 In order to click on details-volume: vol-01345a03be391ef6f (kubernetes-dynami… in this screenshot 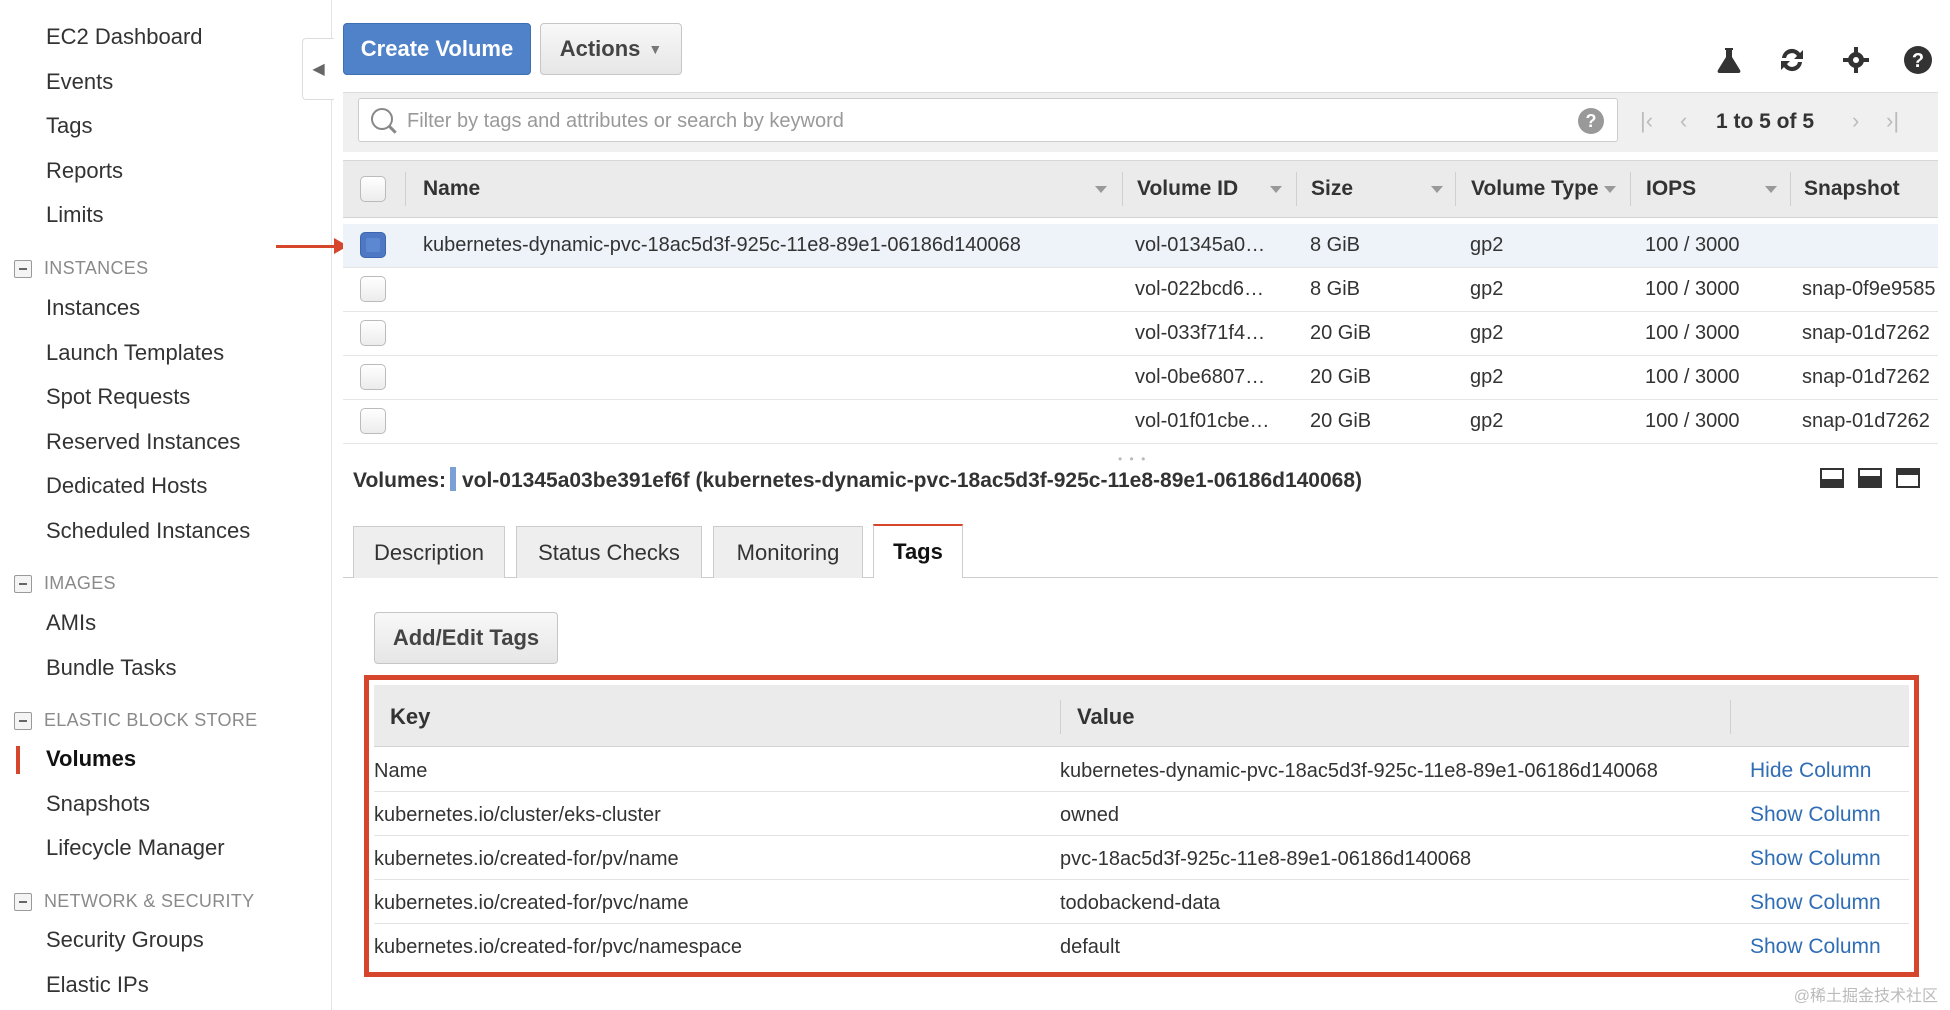, I will do `click(912, 480)`.